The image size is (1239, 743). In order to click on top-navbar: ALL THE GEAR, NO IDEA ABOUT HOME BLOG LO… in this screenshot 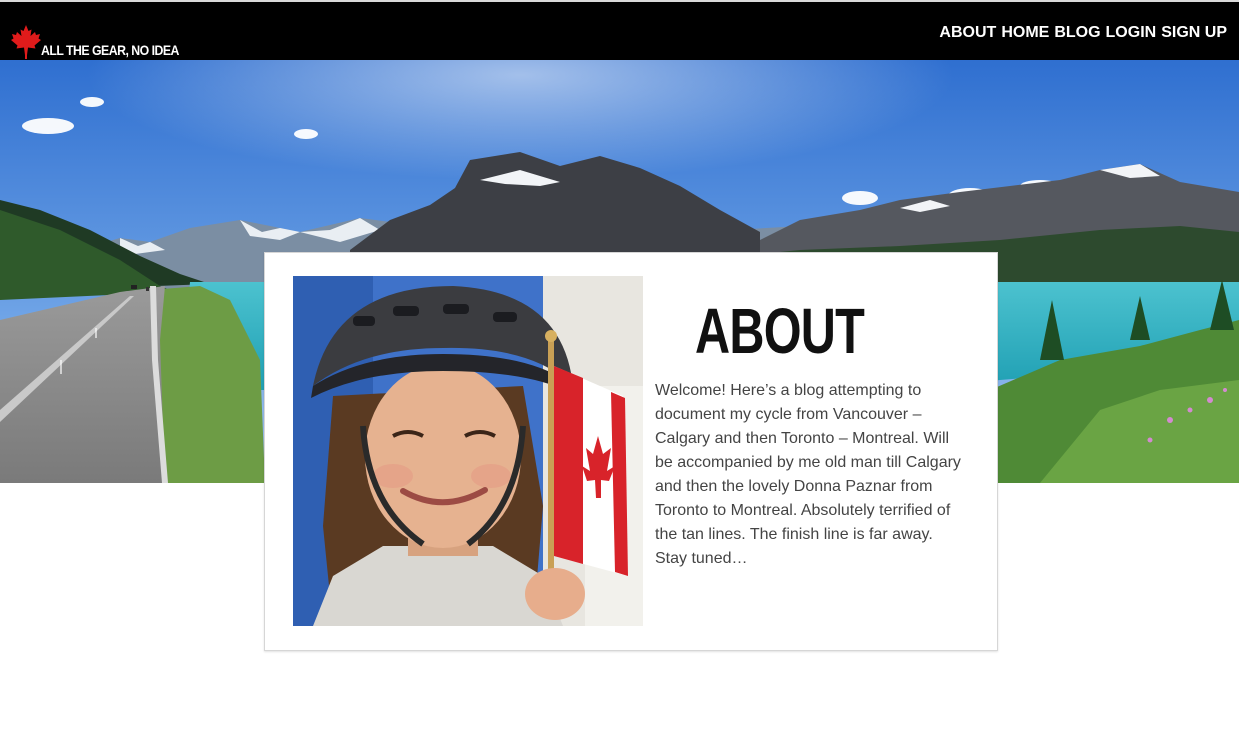, I will do `click(619, 30)`.